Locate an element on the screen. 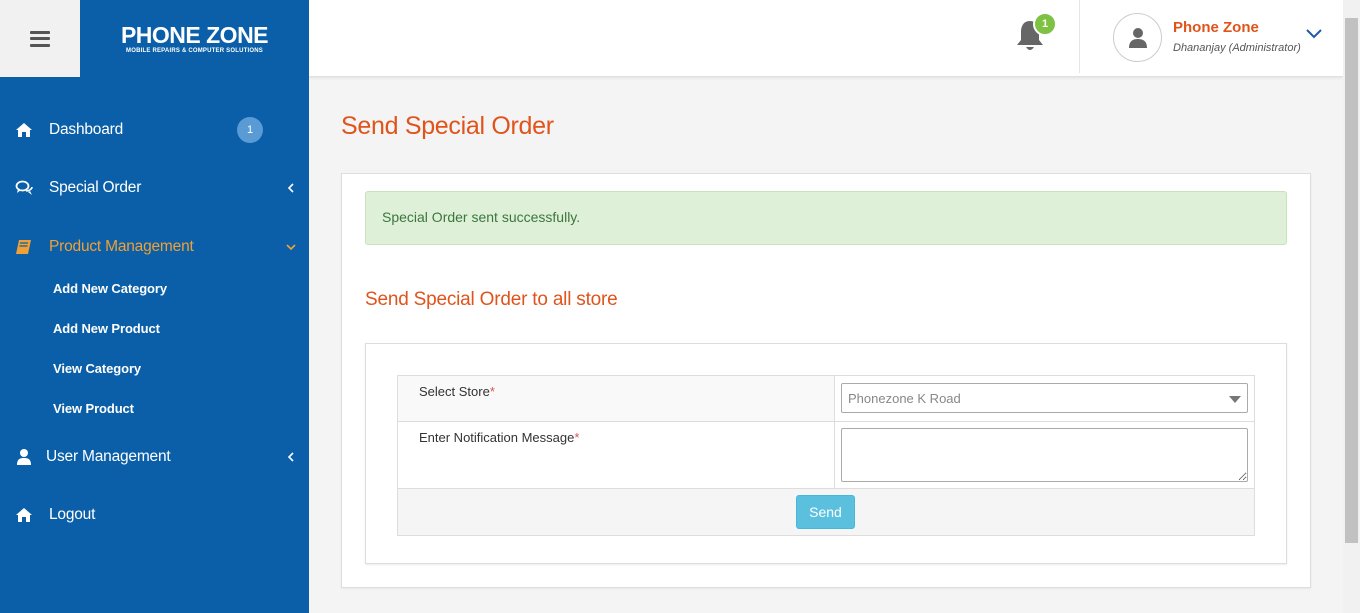  store-label: Select Store* is located at coordinates (457, 391).